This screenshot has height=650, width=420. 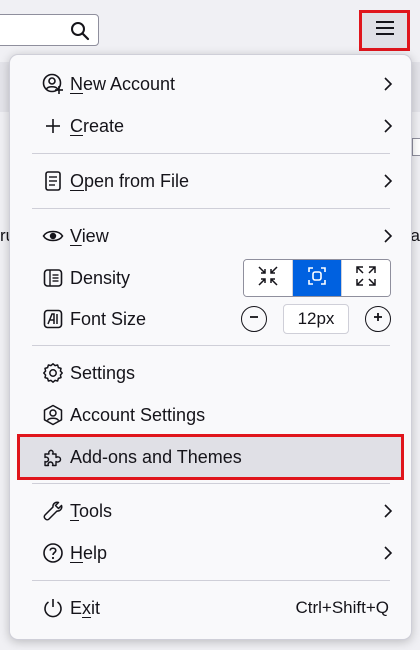 I want to click on menu-item-label: View, so click(x=89, y=236).